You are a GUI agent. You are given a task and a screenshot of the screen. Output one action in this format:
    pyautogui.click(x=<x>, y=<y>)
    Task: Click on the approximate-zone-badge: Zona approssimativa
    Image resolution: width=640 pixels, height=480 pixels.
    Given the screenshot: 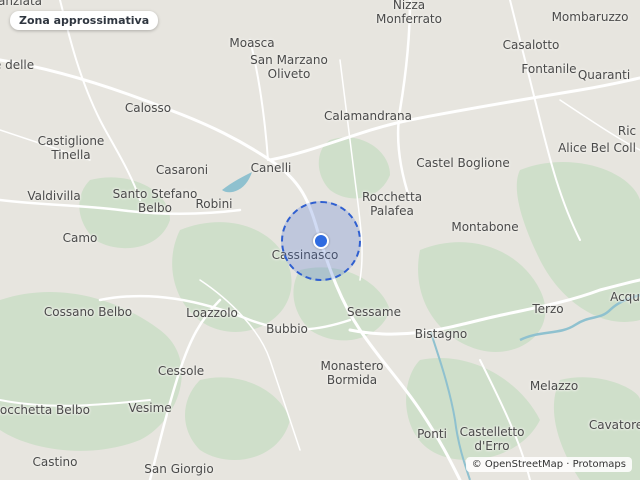 What is the action you would take?
    pyautogui.click(x=84, y=20)
    